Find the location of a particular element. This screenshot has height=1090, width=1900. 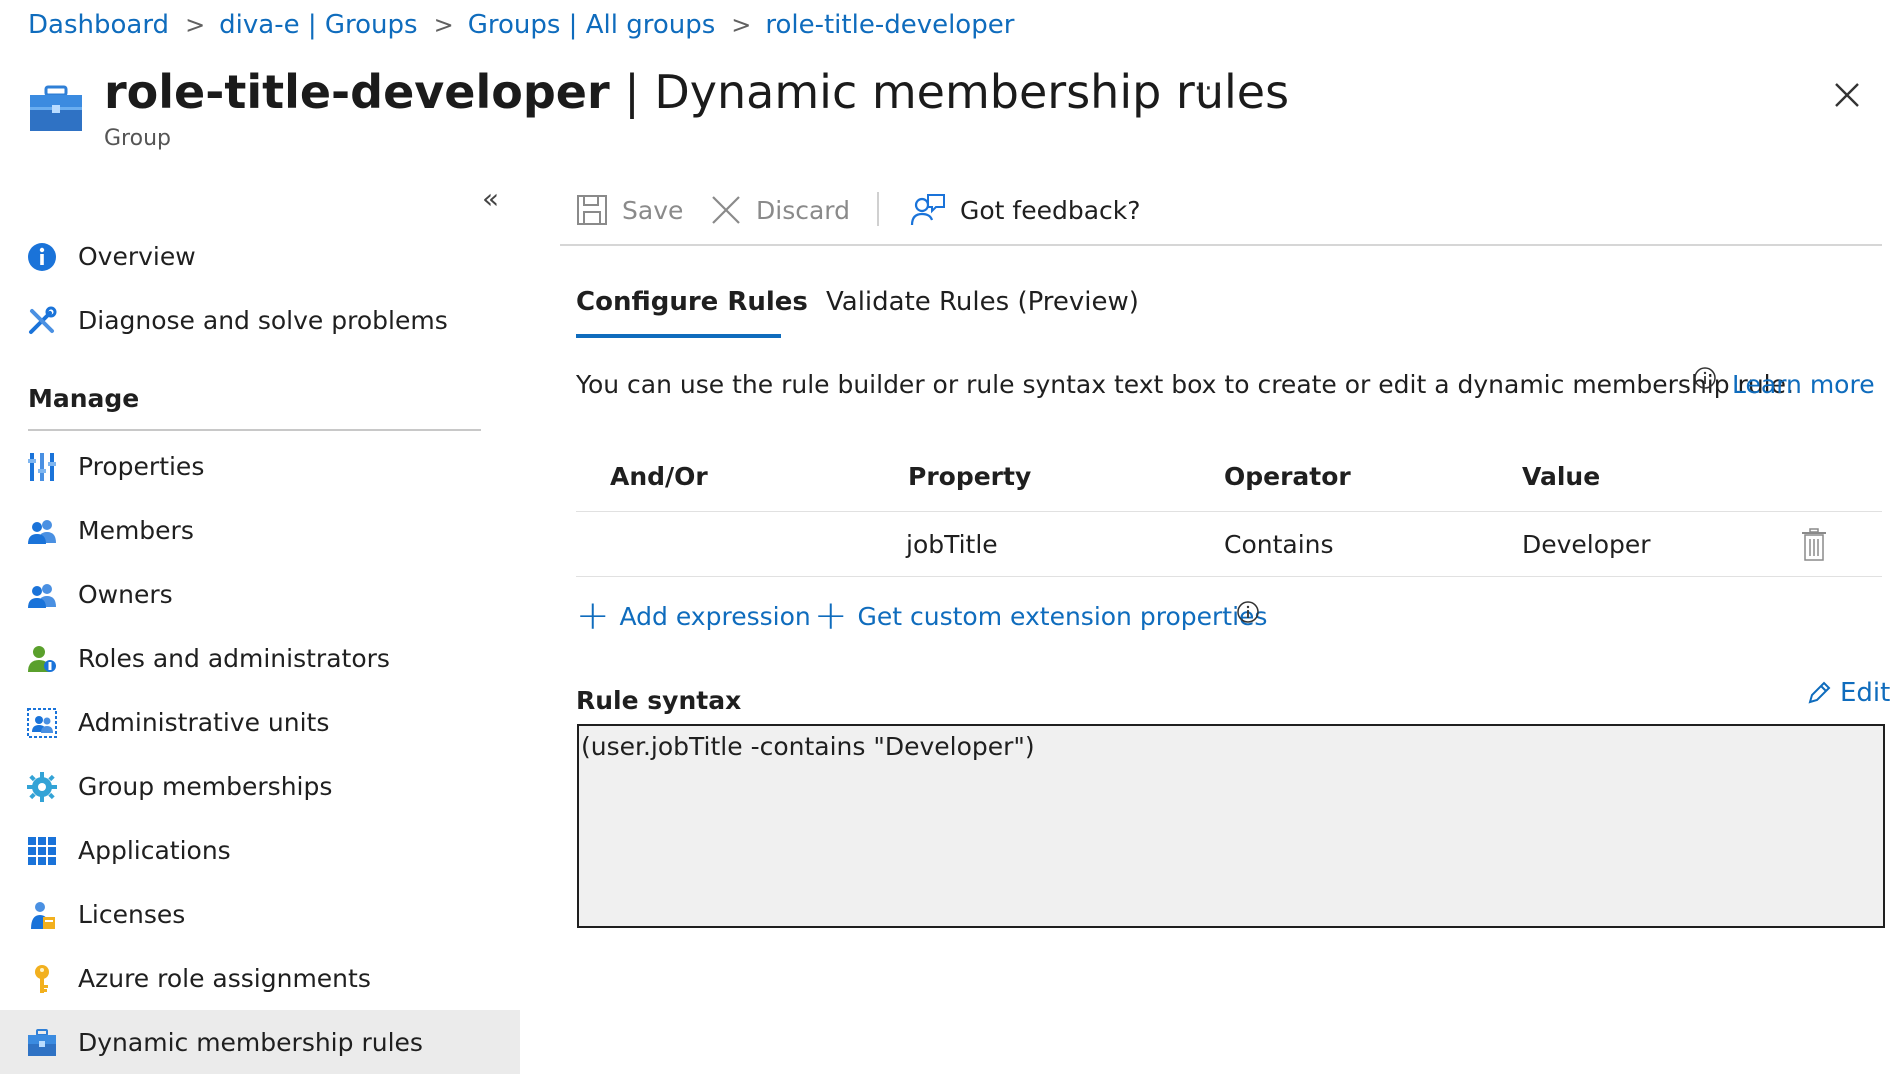

wrench-icon is located at coordinates (43, 320).